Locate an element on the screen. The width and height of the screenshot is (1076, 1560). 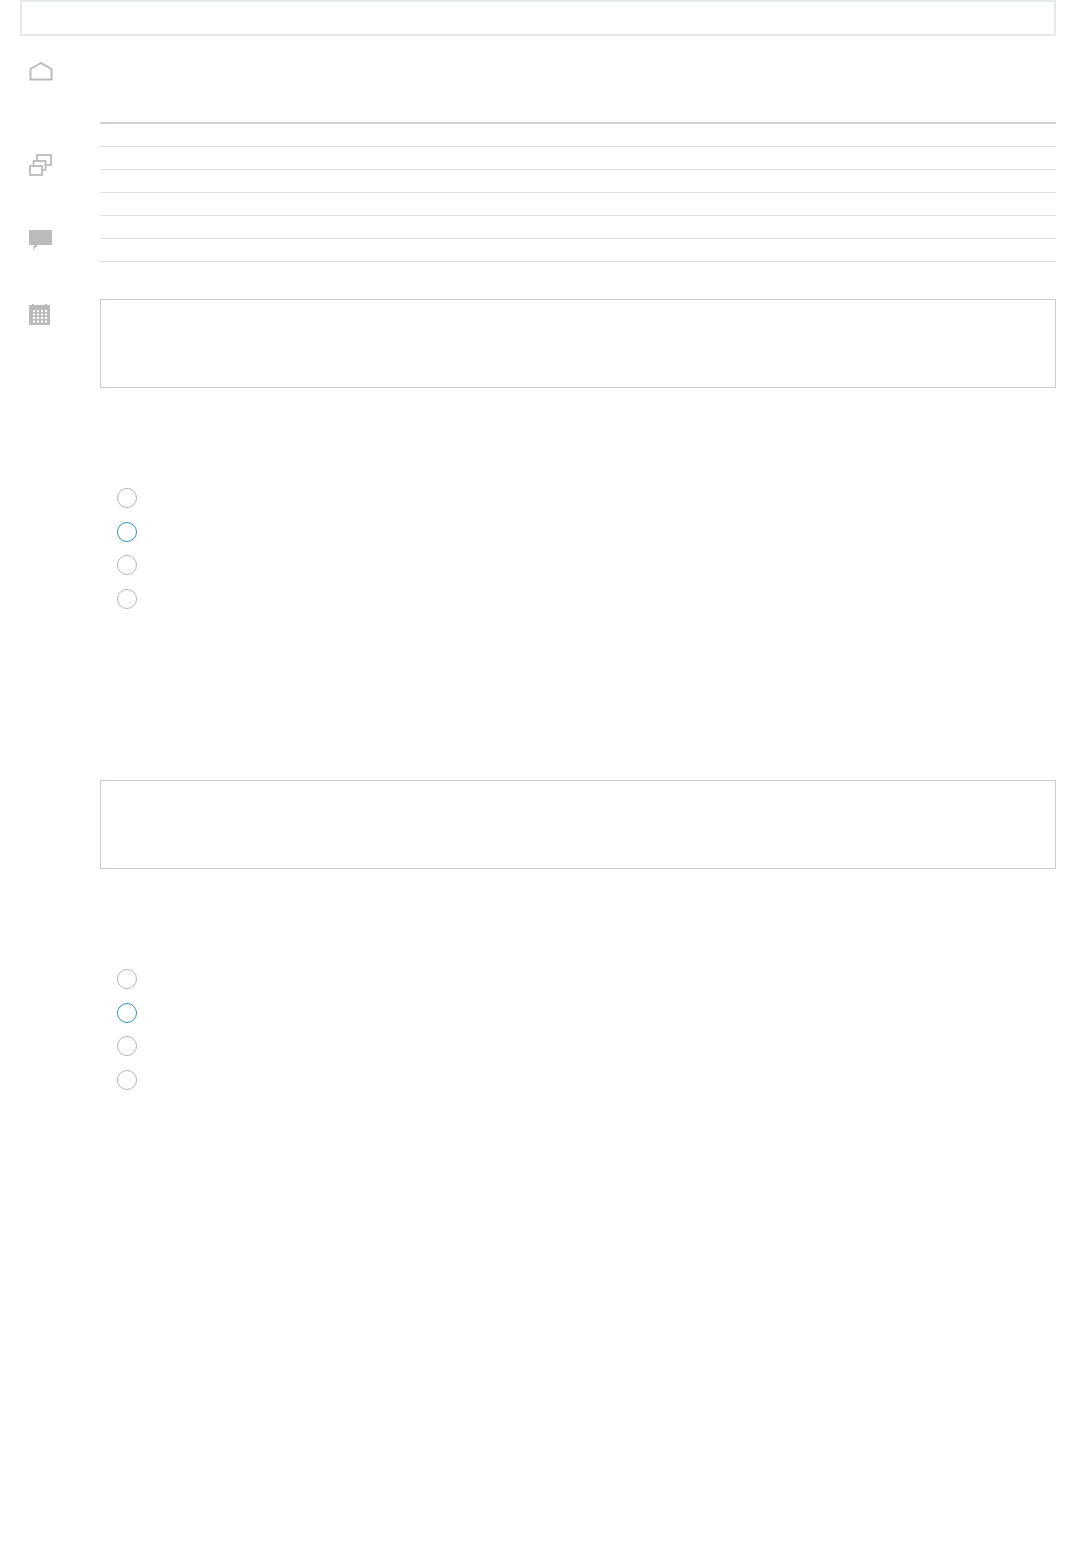
calendar-icon is located at coordinates (39, 314).